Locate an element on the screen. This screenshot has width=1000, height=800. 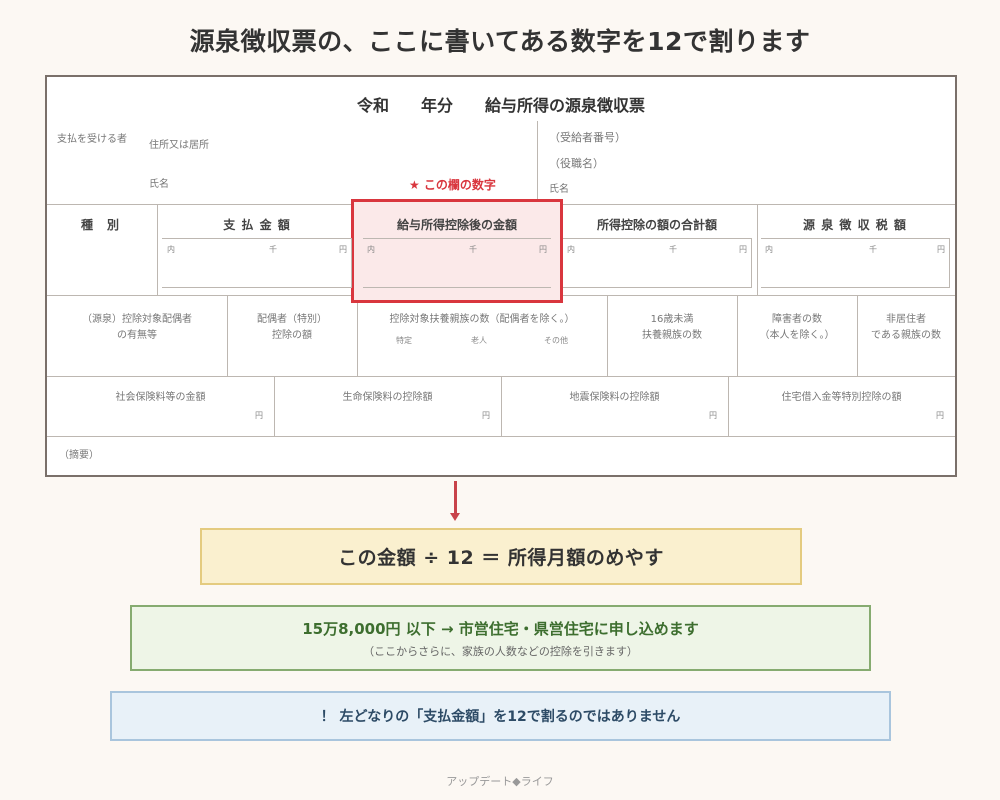
recipient-number-label: （受給者番号） is located at coordinates (587, 137).